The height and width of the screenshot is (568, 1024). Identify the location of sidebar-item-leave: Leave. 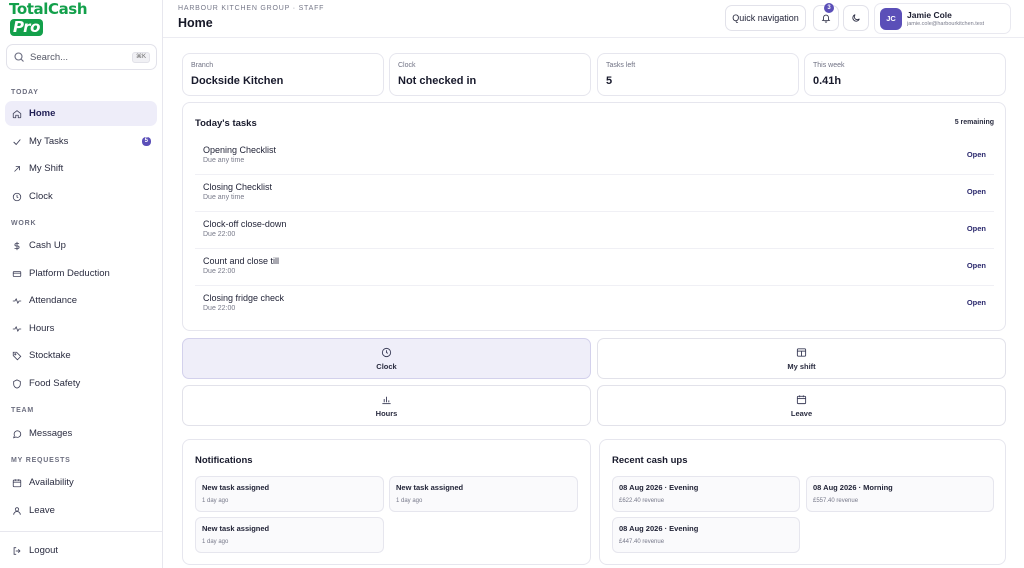
(81, 510).